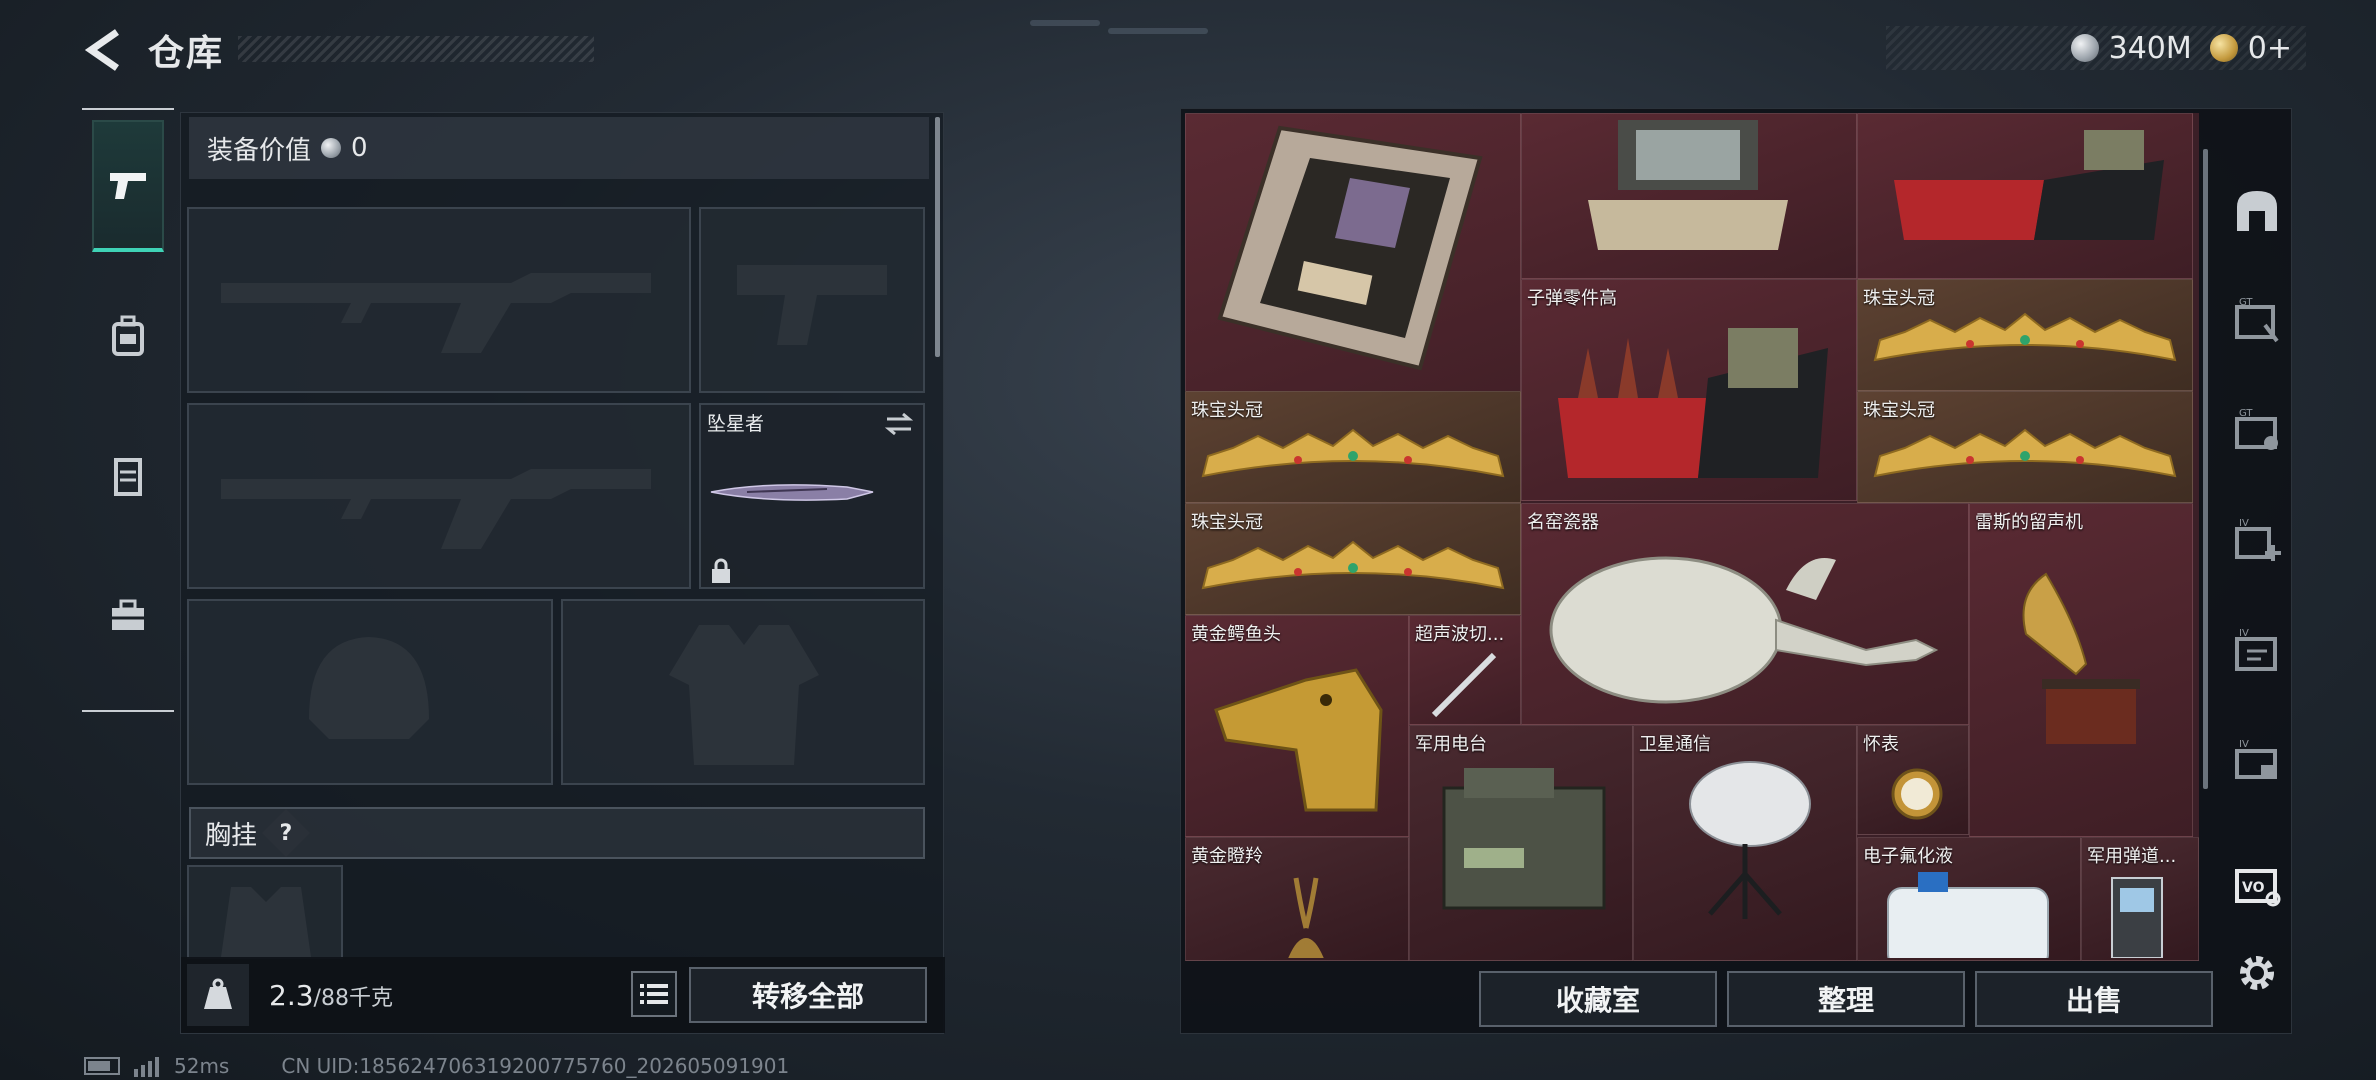 This screenshot has height=1080, width=2376. What do you see at coordinates (1598, 999) in the screenshot?
I see `collection-room-button: 收藏室` at bounding box center [1598, 999].